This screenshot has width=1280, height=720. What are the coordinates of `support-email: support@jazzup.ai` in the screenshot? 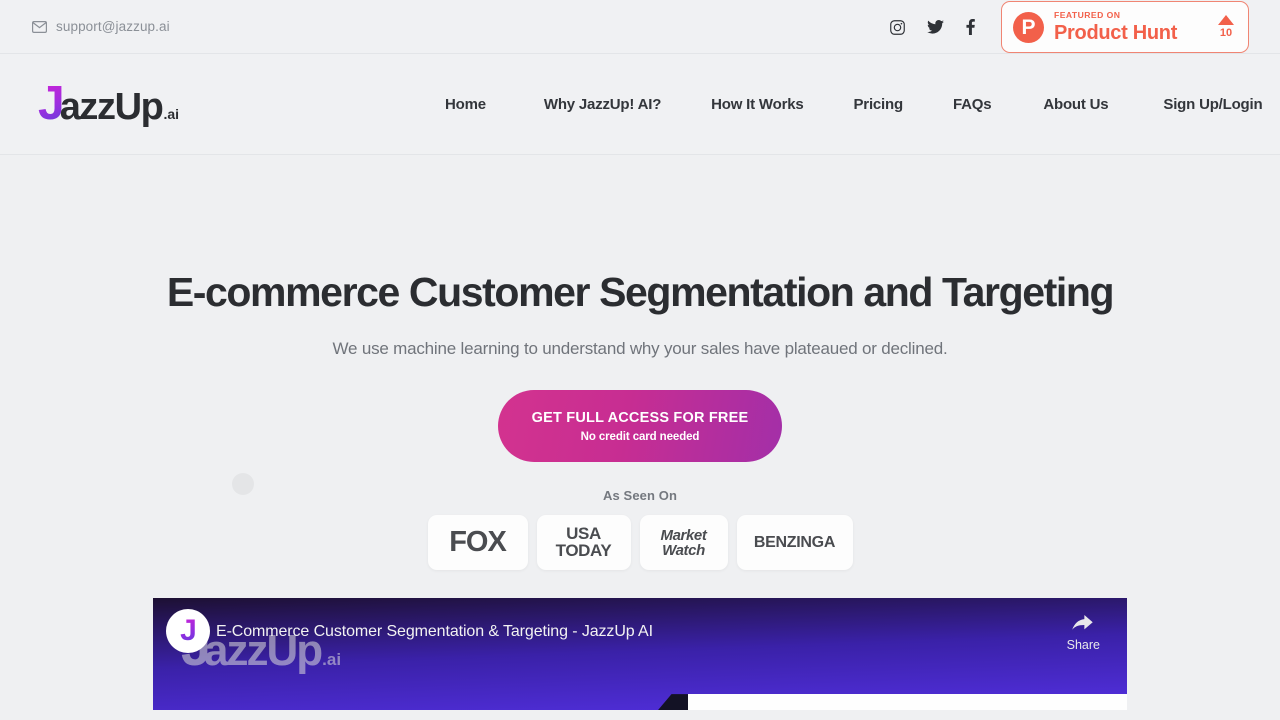 It's located at (101, 26).